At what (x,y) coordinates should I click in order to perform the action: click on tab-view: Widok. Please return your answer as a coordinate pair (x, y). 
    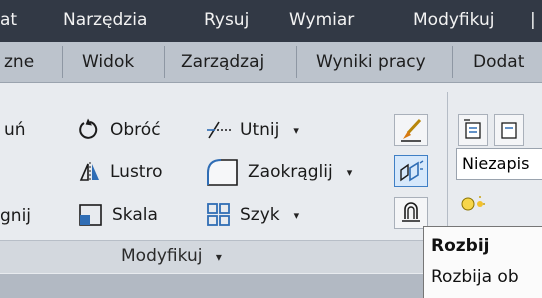
    Looking at the image, I should click on (108, 62).